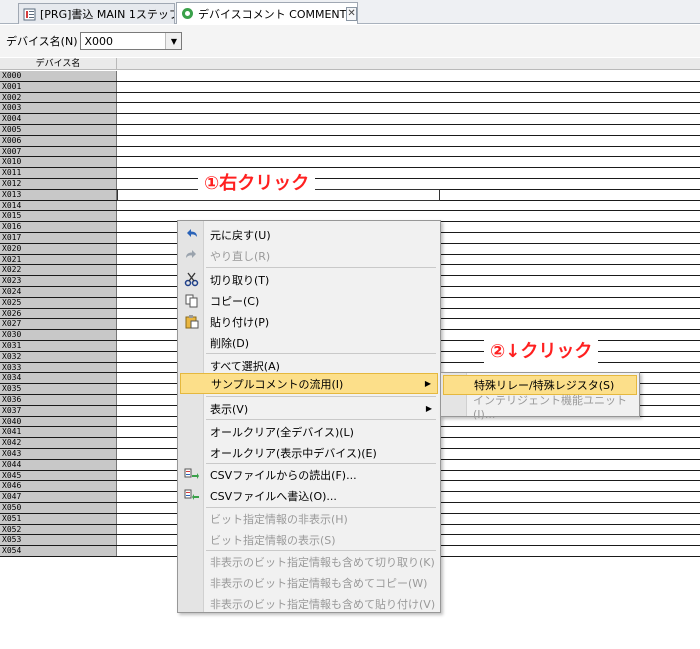 This screenshot has height=649, width=700. Describe the element at coordinates (58, 173) in the screenshot. I see `row-device-name: X011` at that location.